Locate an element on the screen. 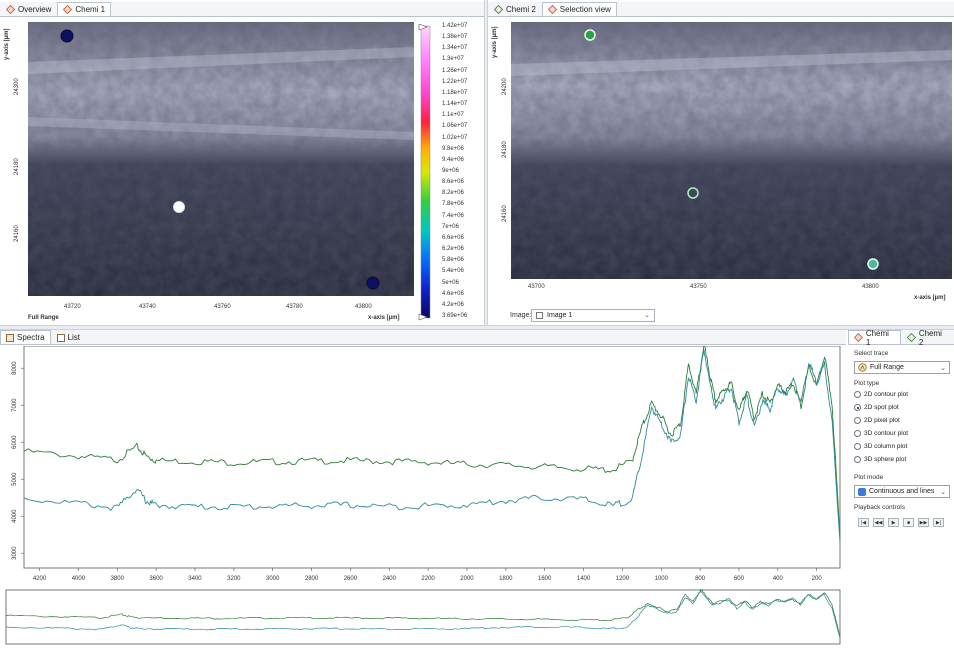 The image size is (954, 650). right-y-tick: 24180 is located at coordinates (505, 149).